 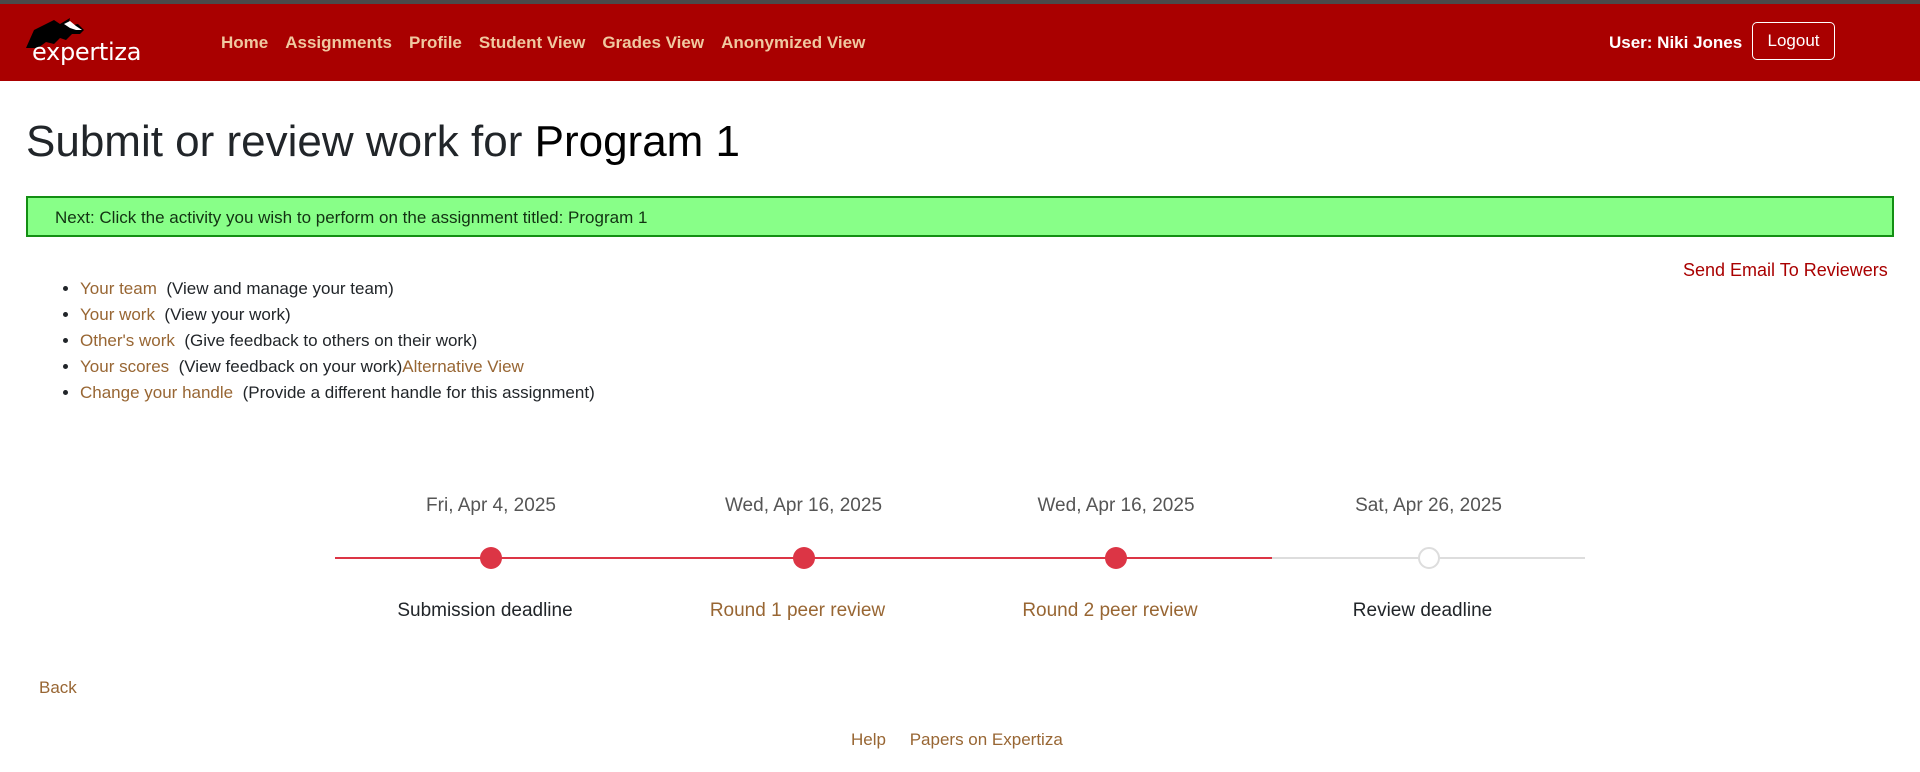 I want to click on footer: Help Papers on Expertiza, so click(x=966, y=740).